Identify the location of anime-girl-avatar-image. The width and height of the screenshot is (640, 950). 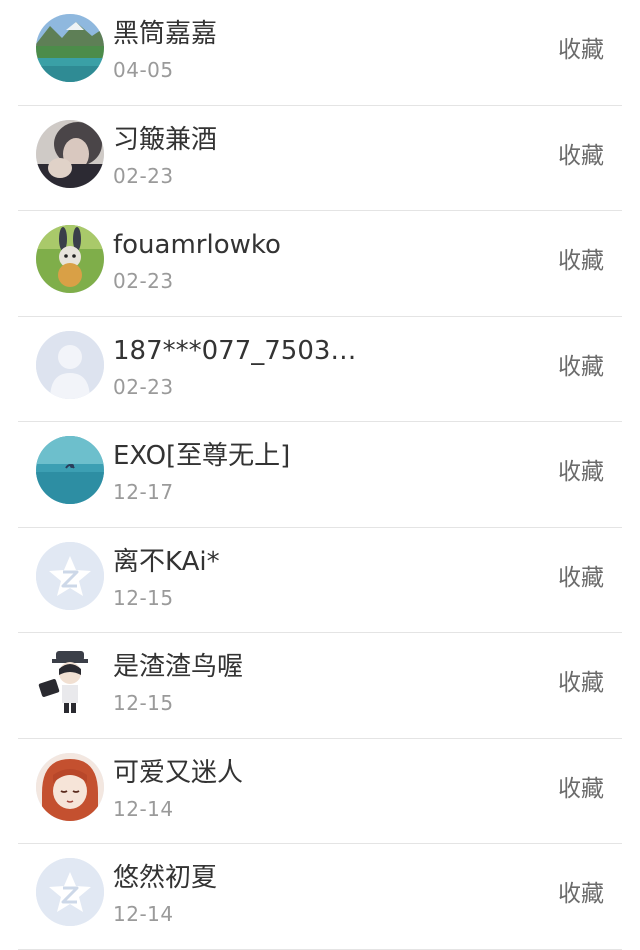
(70, 786).